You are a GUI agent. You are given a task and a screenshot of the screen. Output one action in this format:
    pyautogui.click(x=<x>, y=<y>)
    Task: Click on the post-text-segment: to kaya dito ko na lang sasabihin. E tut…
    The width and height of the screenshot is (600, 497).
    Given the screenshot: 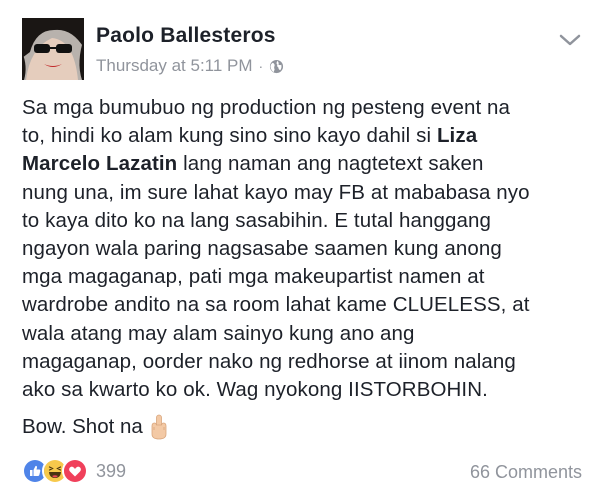 What is the action you would take?
    pyautogui.click(x=256, y=220)
    